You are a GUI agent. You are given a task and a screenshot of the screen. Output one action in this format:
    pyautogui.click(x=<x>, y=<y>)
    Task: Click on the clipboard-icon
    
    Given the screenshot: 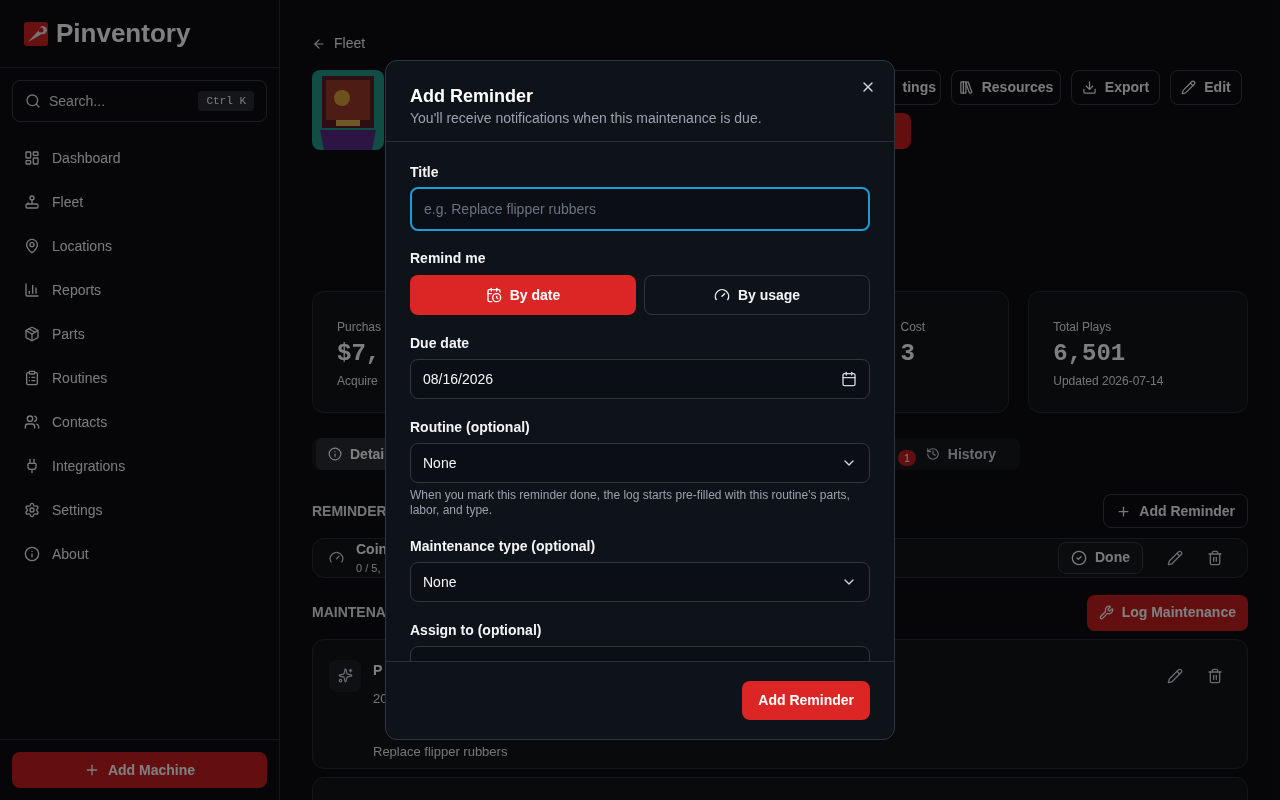 What is the action you would take?
    pyautogui.click(x=32, y=378)
    